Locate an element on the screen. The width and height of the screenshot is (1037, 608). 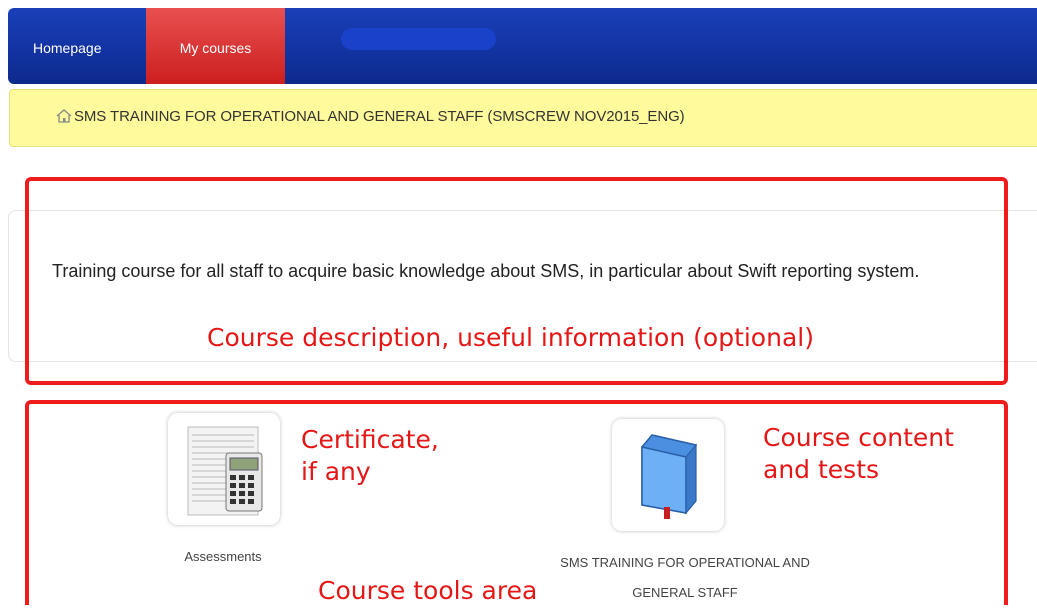
course-content-label-line1: SMS TRAINING FOR OPERATIONAL AND is located at coordinates (685, 562).